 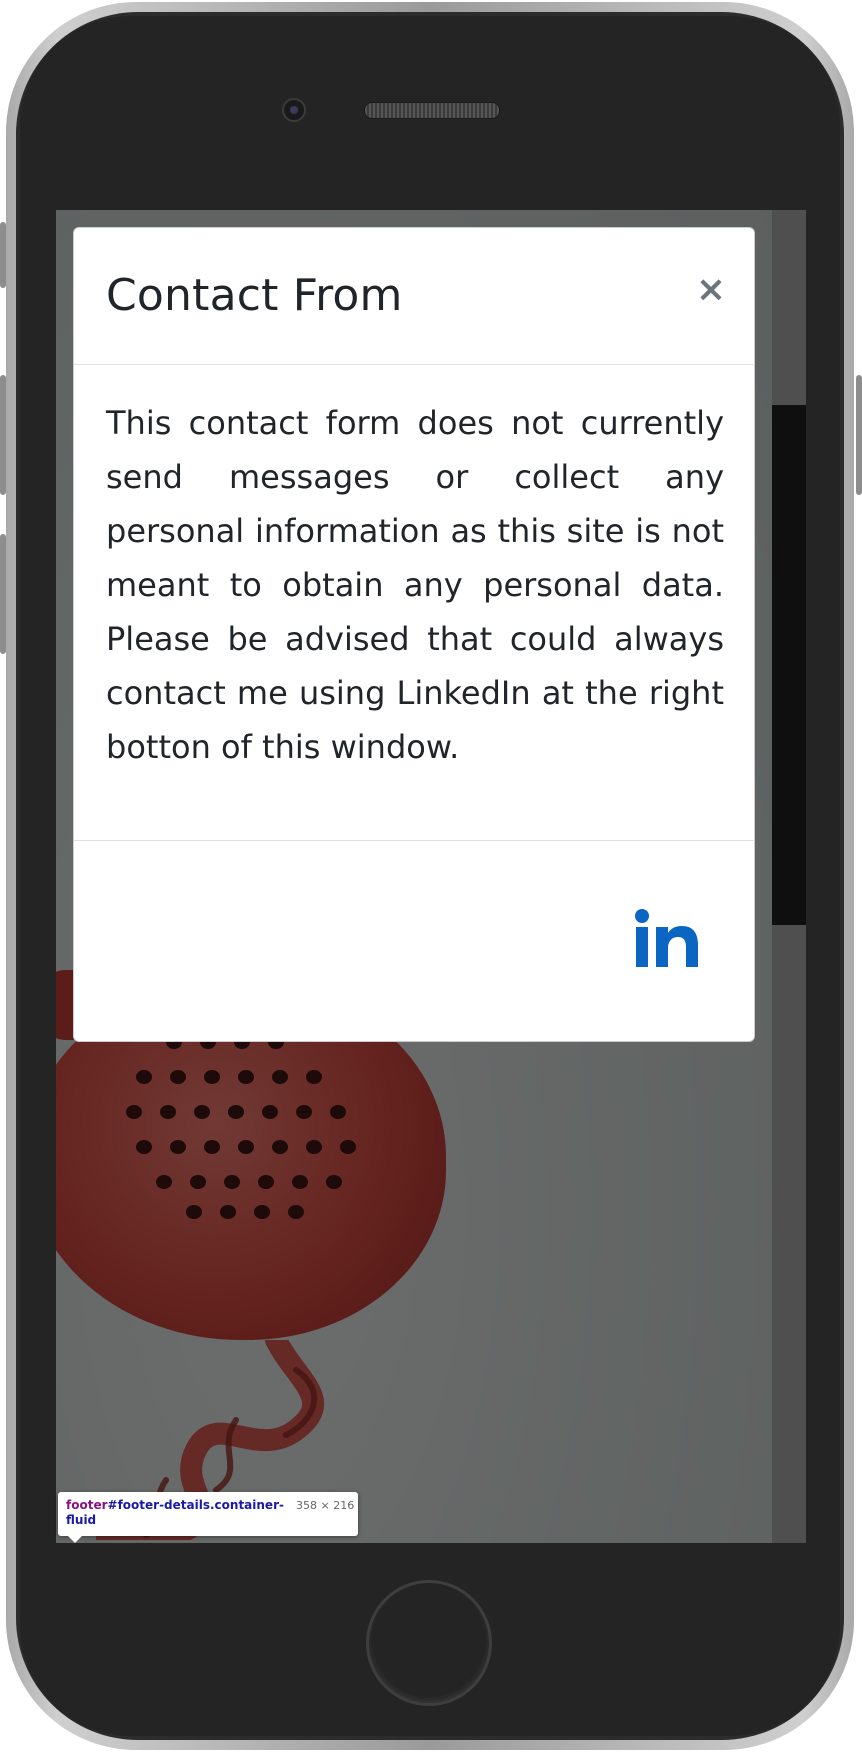 What do you see at coordinates (667, 939) in the screenshot?
I see `linkedin-icon` at bounding box center [667, 939].